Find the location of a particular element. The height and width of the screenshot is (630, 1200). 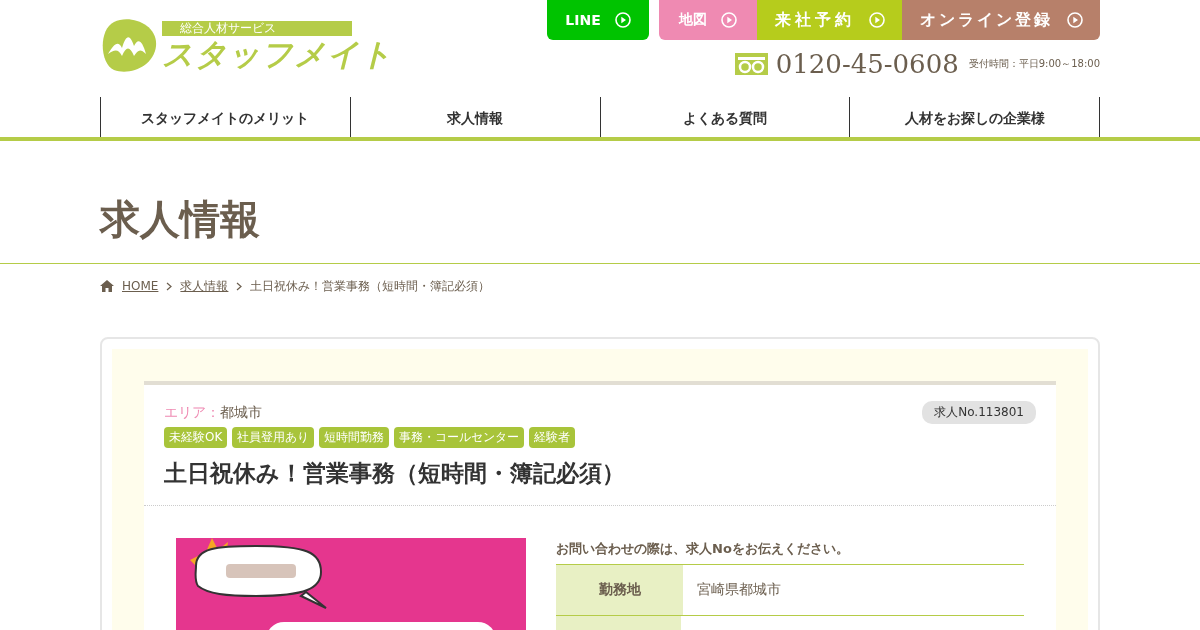

job-area: エリア：都城市 is located at coordinates (213, 412).